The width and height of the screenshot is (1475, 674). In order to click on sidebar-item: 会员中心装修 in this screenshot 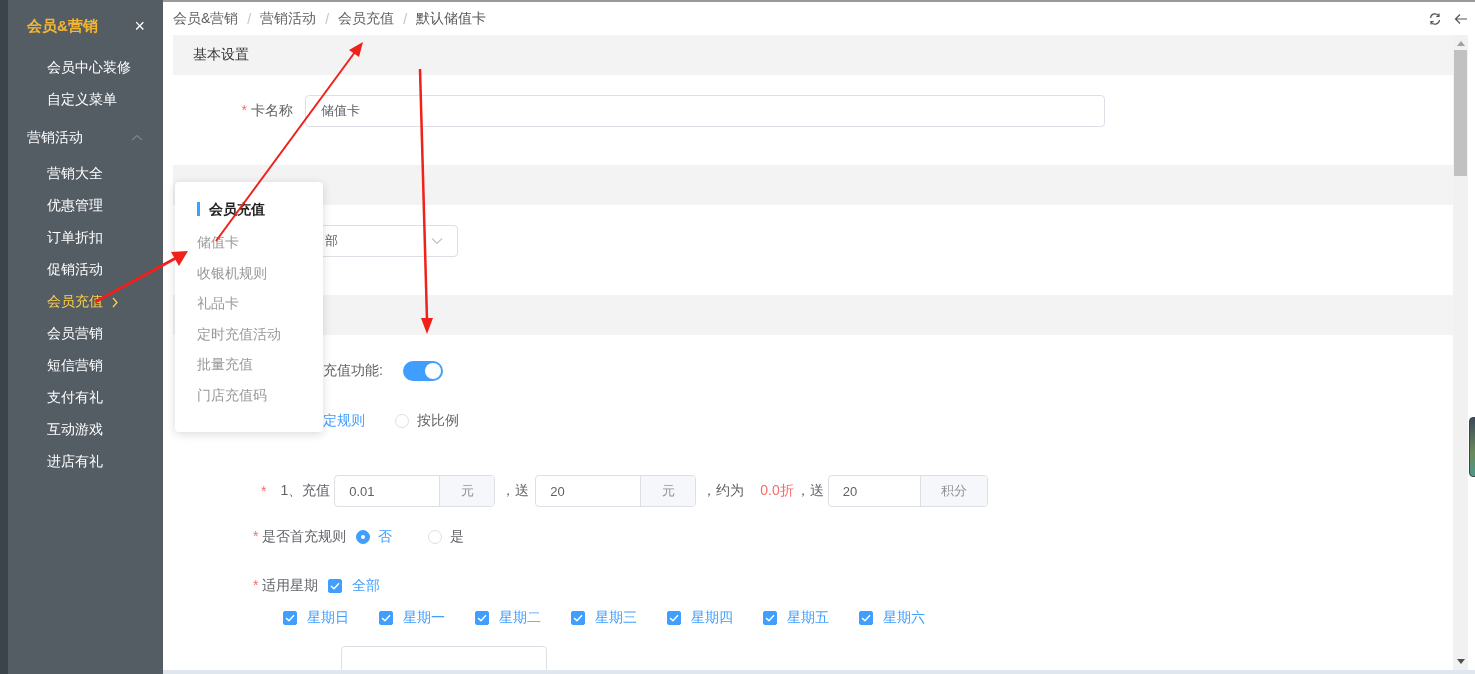, I will do `click(85, 68)`.